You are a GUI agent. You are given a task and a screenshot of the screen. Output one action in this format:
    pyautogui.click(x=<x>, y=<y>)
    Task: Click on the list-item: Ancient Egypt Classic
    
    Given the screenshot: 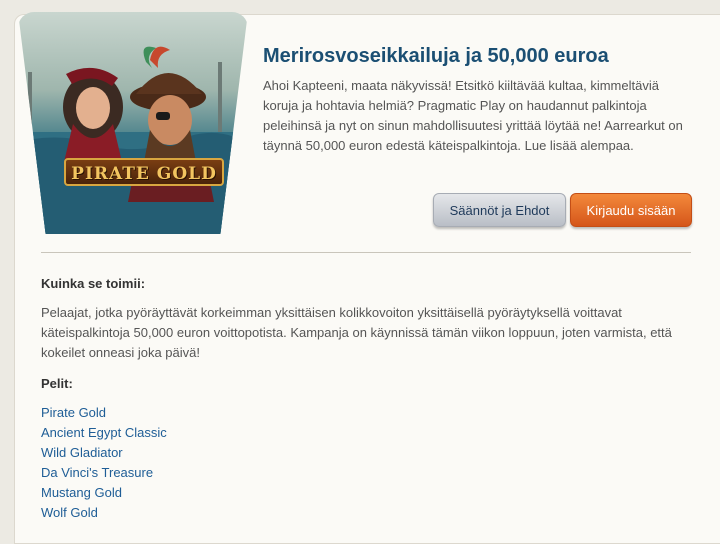 What is the action you would take?
    pyautogui.click(x=104, y=433)
    